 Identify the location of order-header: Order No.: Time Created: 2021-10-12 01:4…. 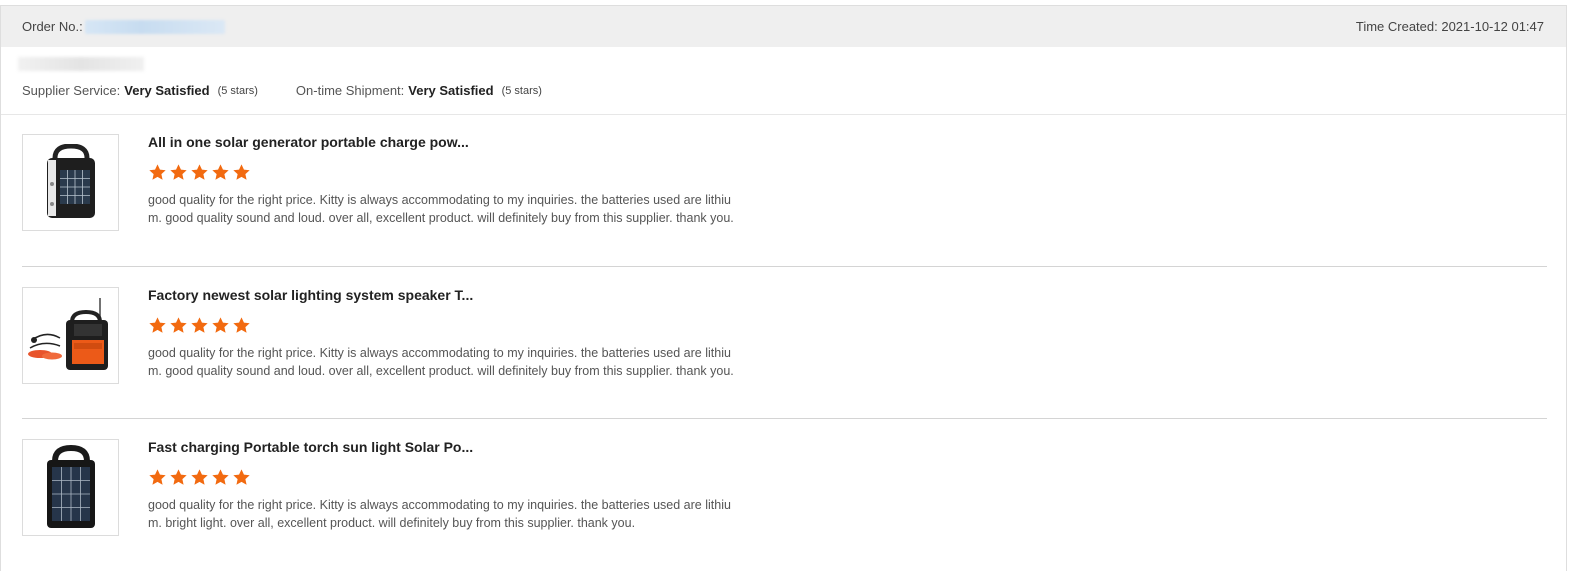
(783, 26).